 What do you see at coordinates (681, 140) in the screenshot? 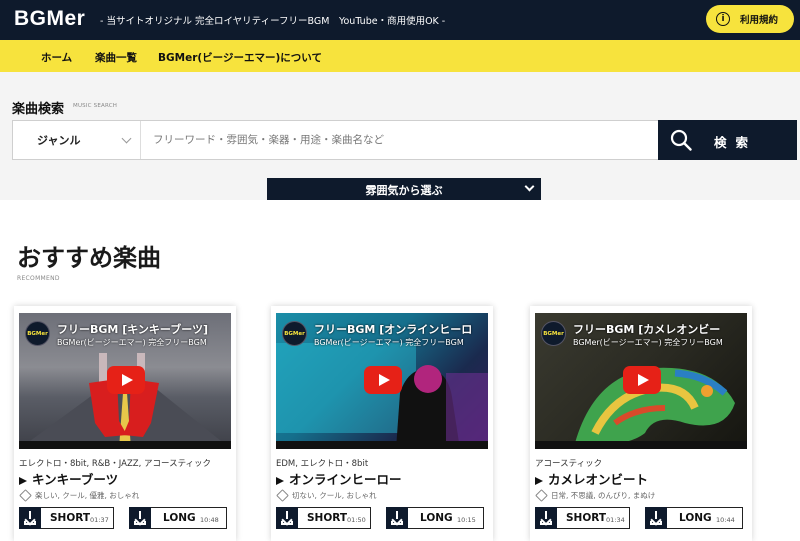
I see `search-icon` at bounding box center [681, 140].